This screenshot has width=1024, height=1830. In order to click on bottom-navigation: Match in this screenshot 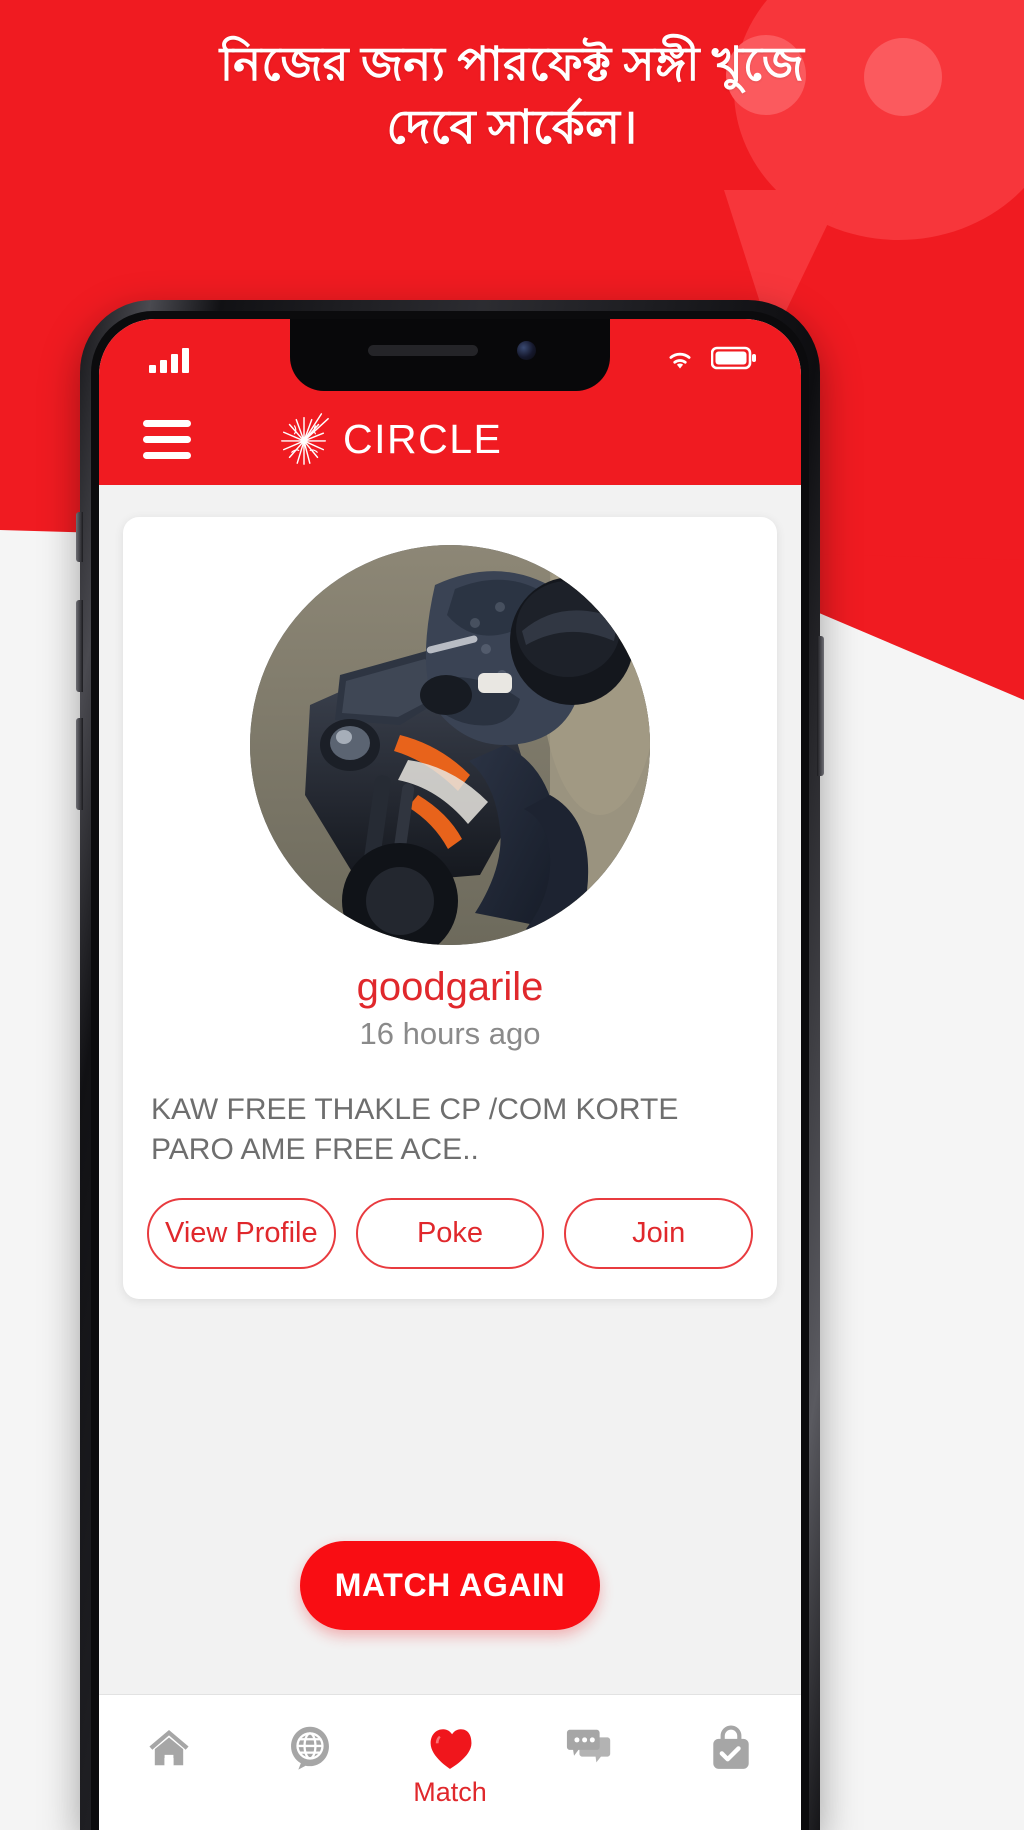, I will do `click(450, 1762)`.